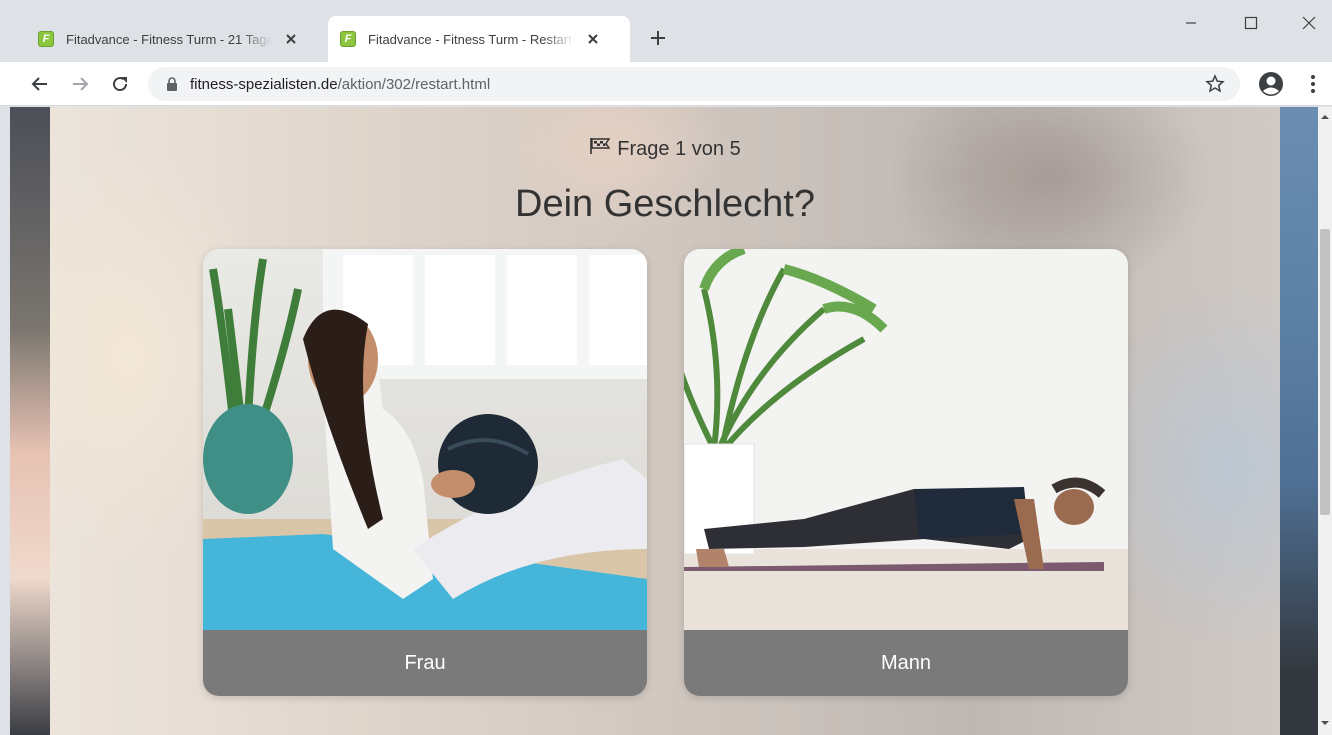 This screenshot has width=1332, height=735. Describe the element at coordinates (600, 149) in the screenshot. I see `flag-icon` at that location.